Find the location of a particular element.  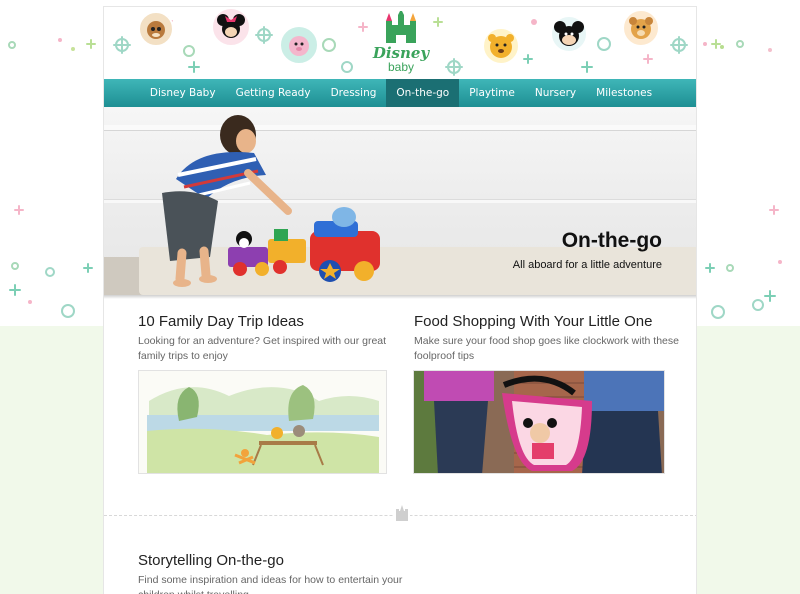

nav-nursery: Nursery is located at coordinates (555, 93).